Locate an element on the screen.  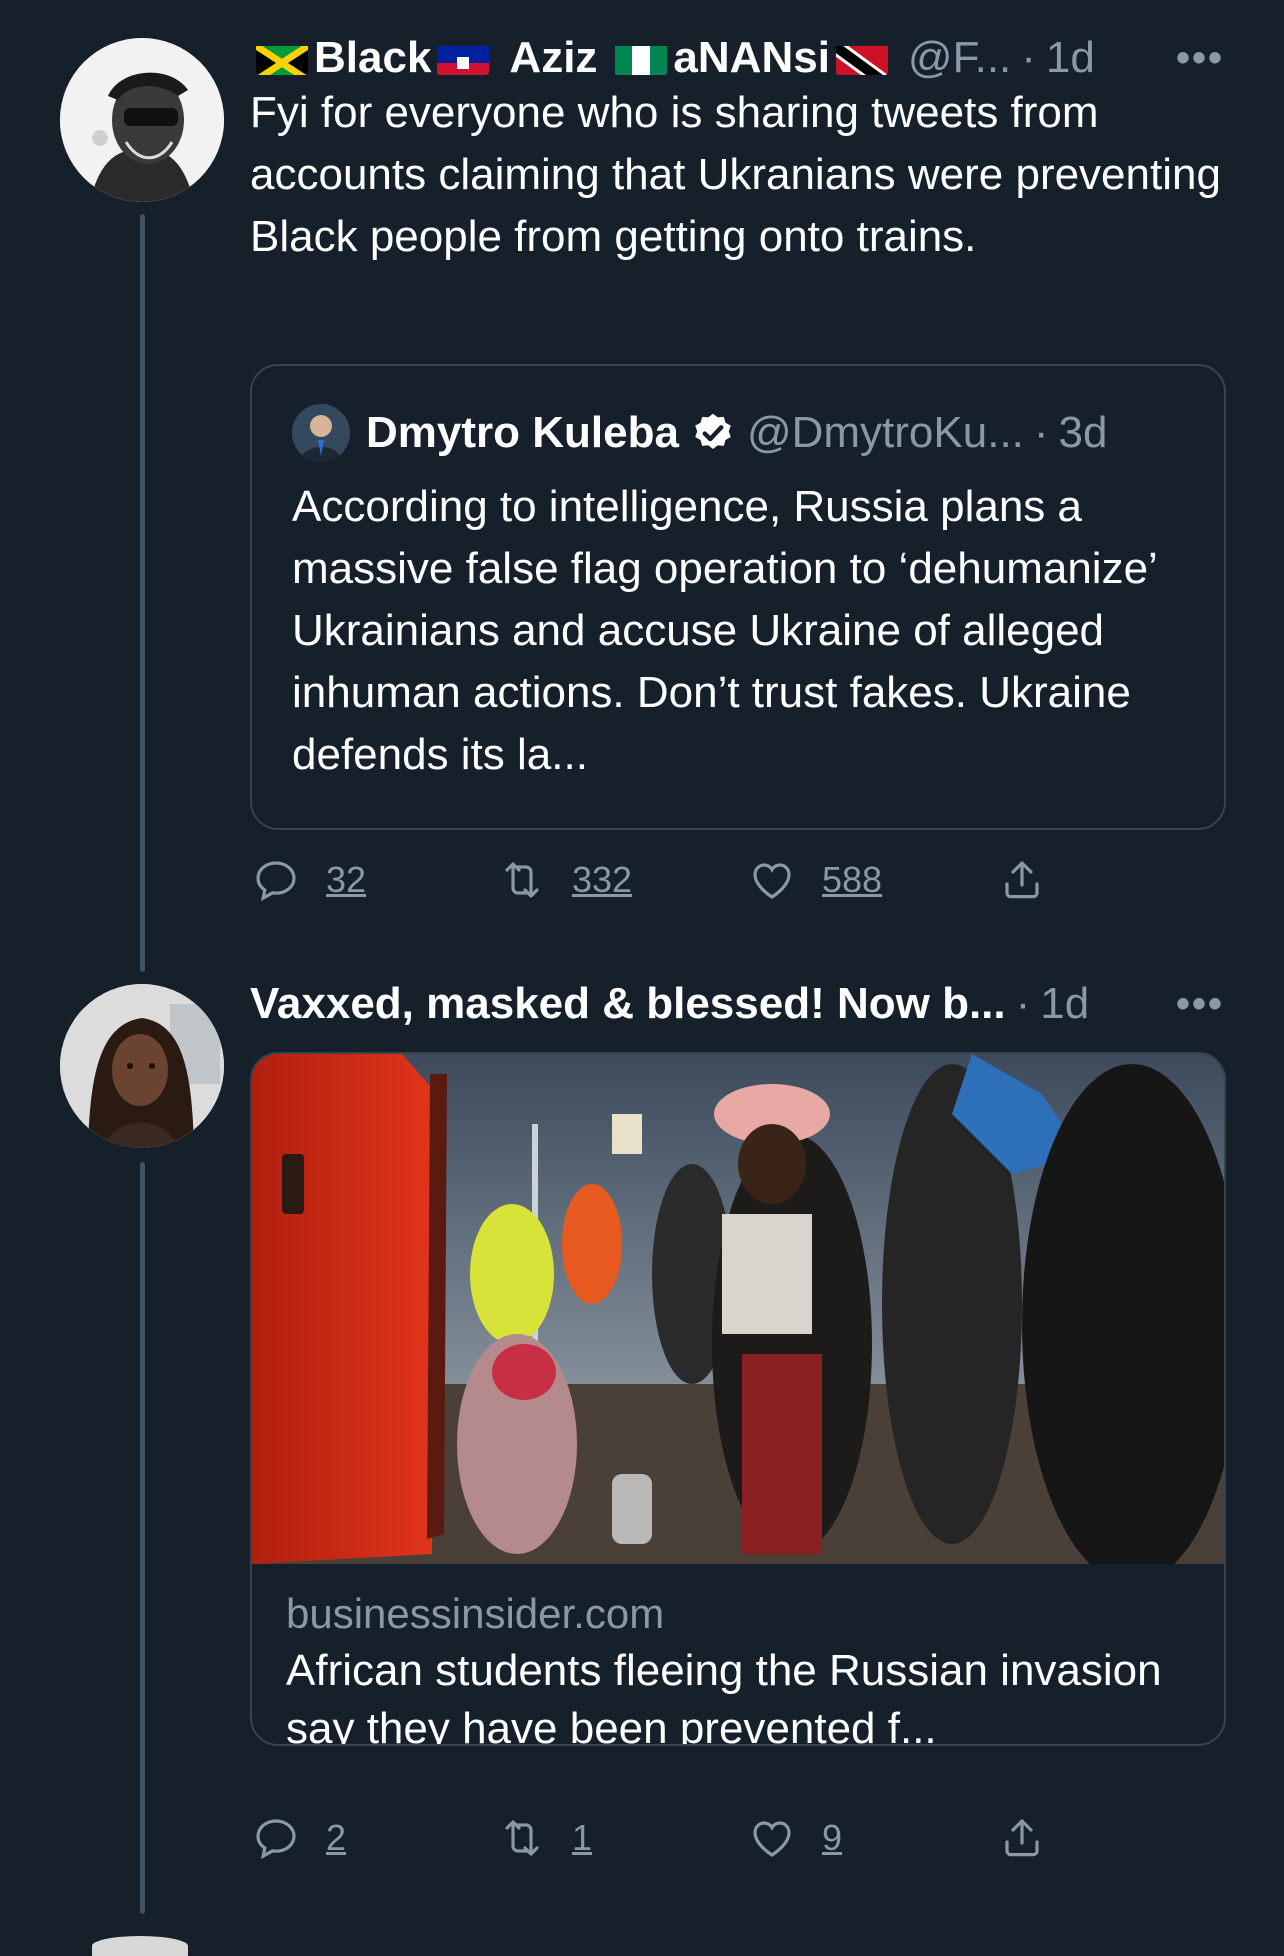
reply-button: 32 is located at coordinates (309, 880).